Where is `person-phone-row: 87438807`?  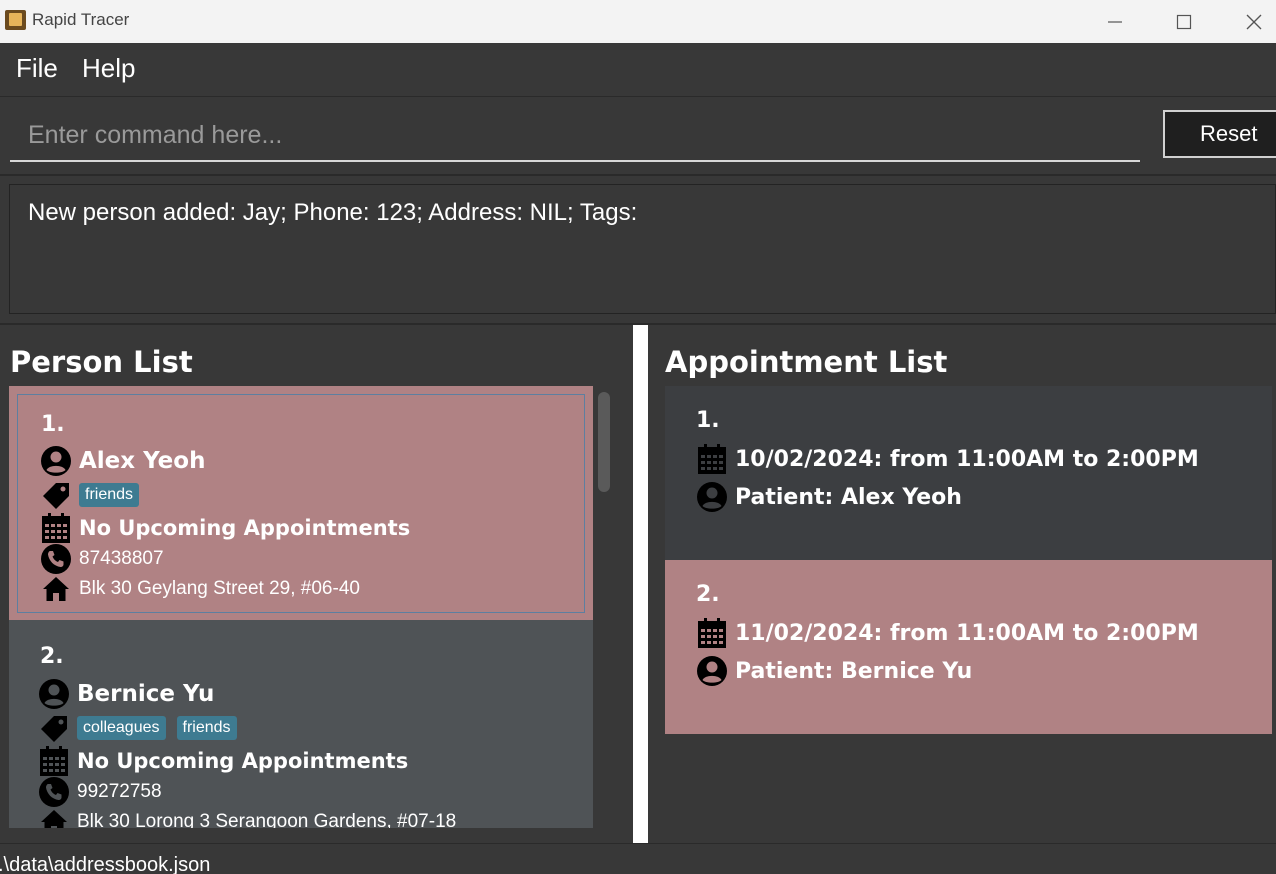 person-phone-row: 87438807 is located at coordinates (102, 559).